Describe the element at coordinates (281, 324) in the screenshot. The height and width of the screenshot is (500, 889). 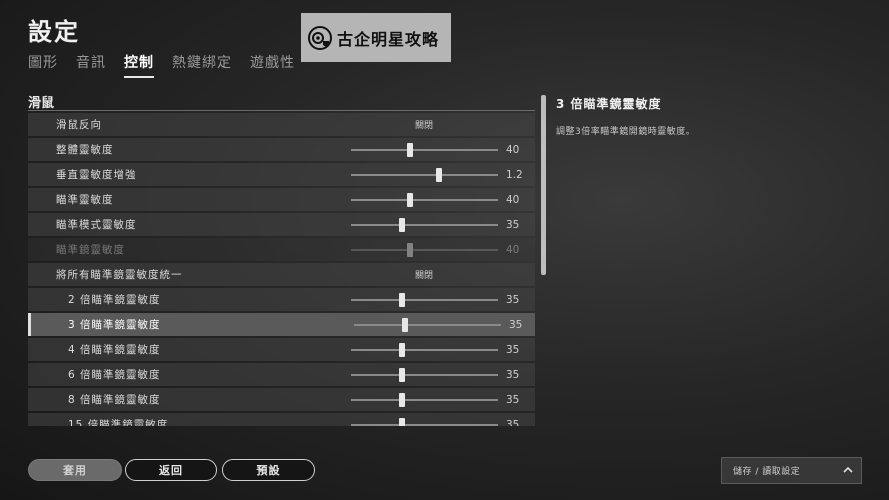
I see `setting-row: 3 倍瞄準鏡靈敏度 35` at that location.